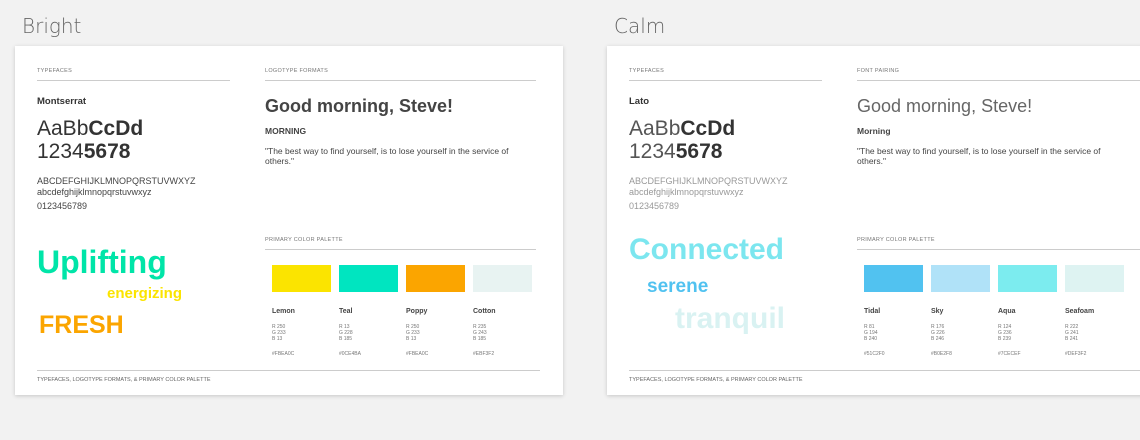 The image size is (1140, 440). Describe the element at coordinates (1076, 354) in the screenshot. I see `swatch-hex: #DEF3F2` at that location.